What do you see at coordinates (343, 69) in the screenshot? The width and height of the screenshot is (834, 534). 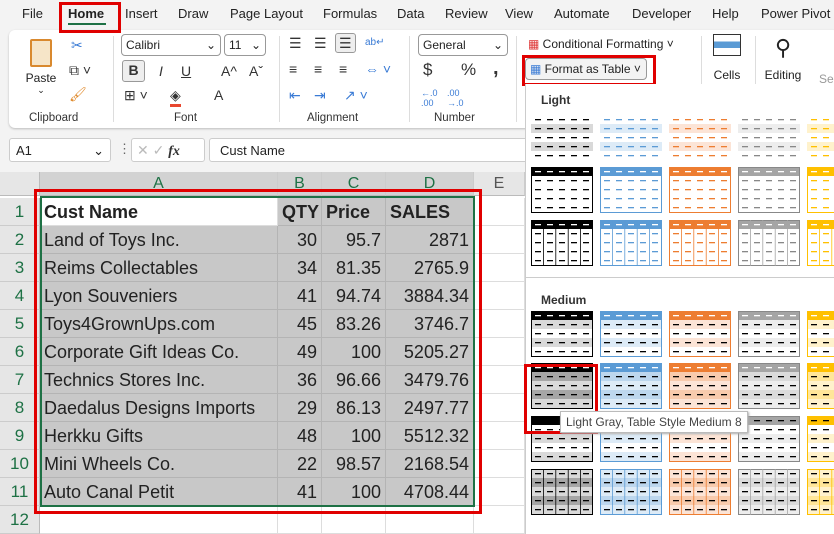 I see `align-right-icon: ≡` at bounding box center [343, 69].